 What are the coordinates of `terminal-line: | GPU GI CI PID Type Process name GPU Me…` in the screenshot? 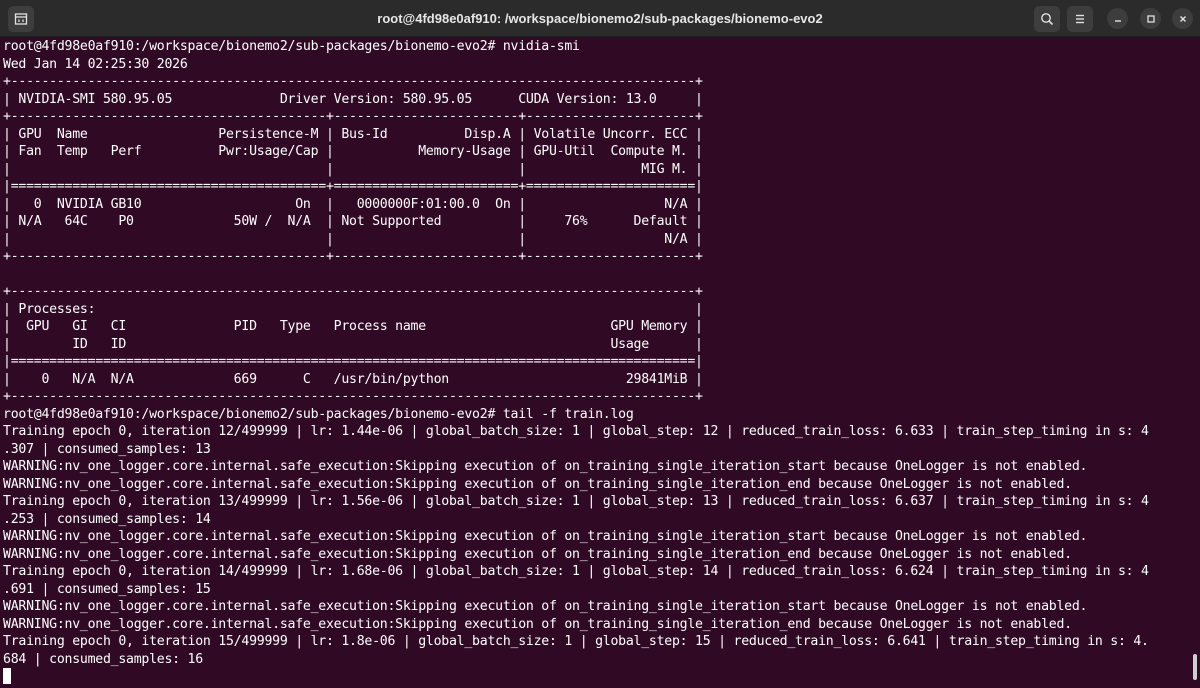 It's located at (353, 326).